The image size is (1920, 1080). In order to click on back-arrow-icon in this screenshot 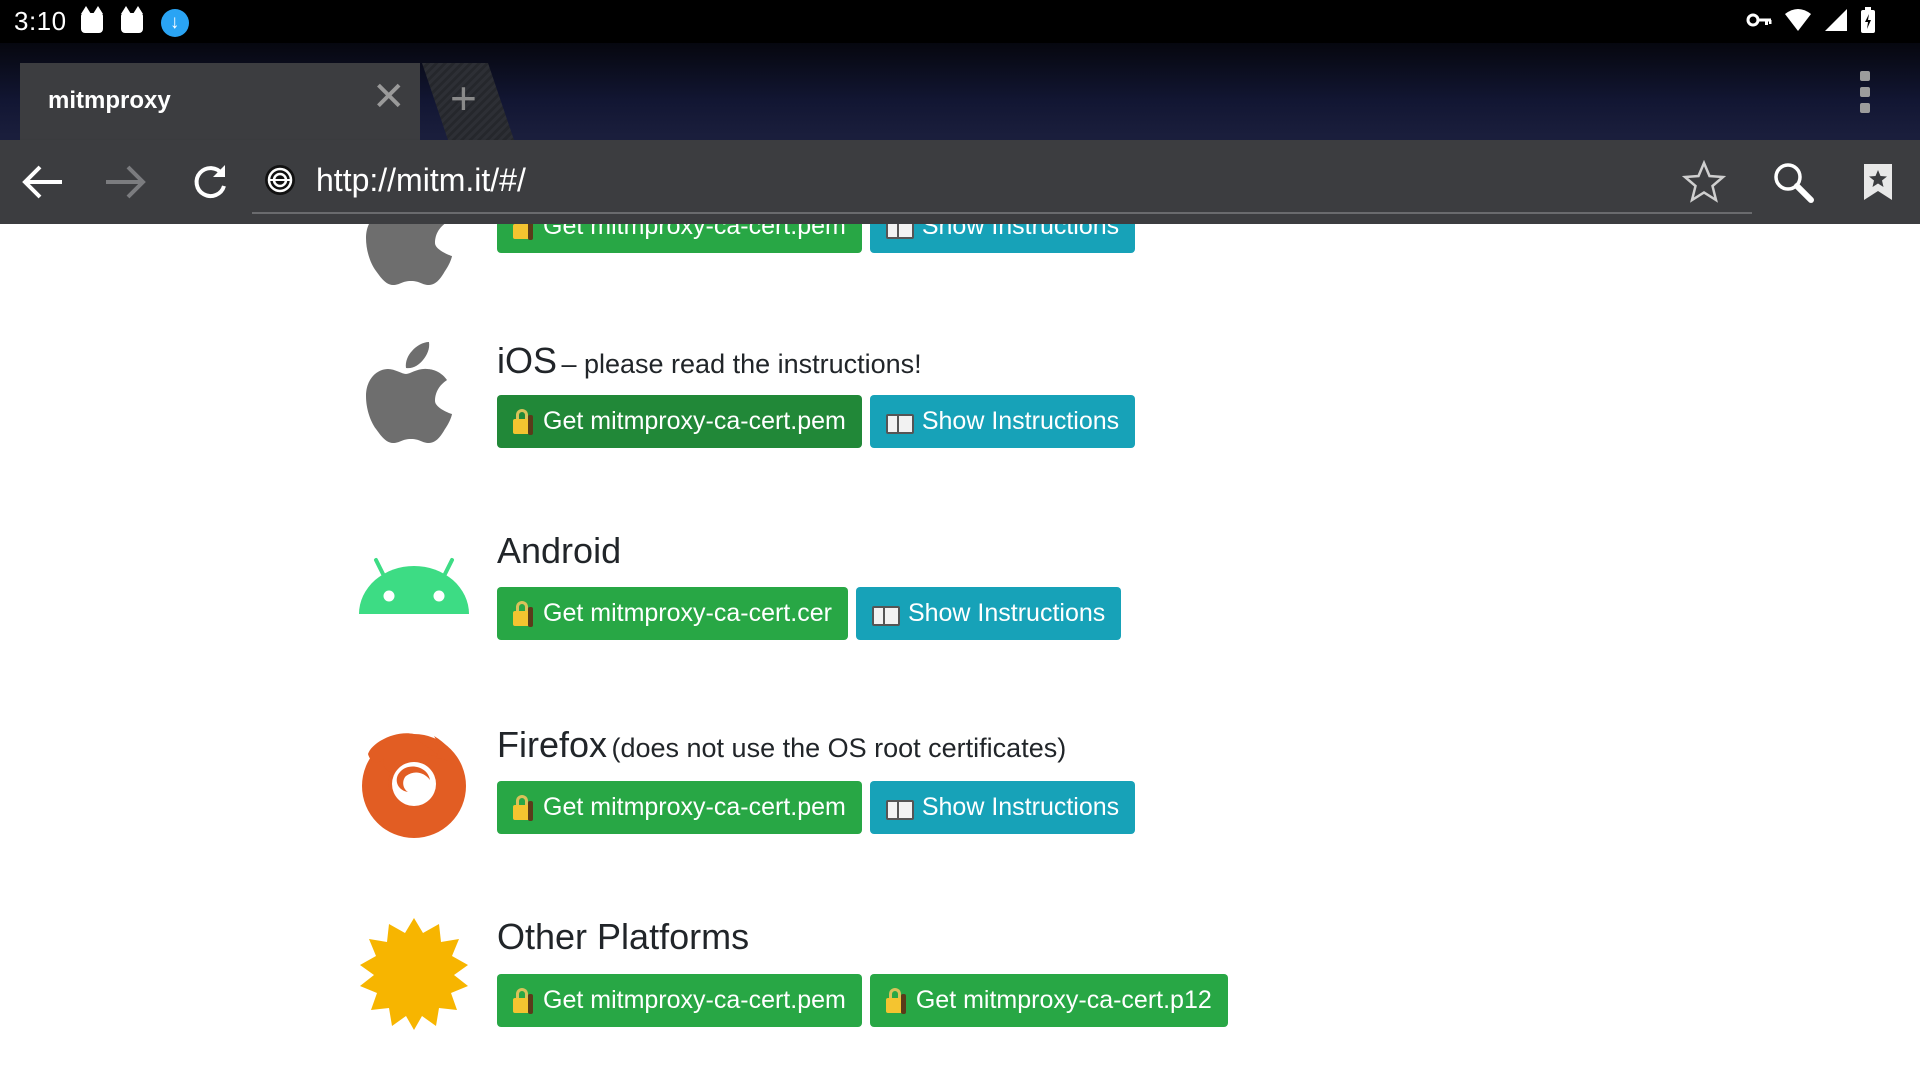, I will do `click(42, 182)`.